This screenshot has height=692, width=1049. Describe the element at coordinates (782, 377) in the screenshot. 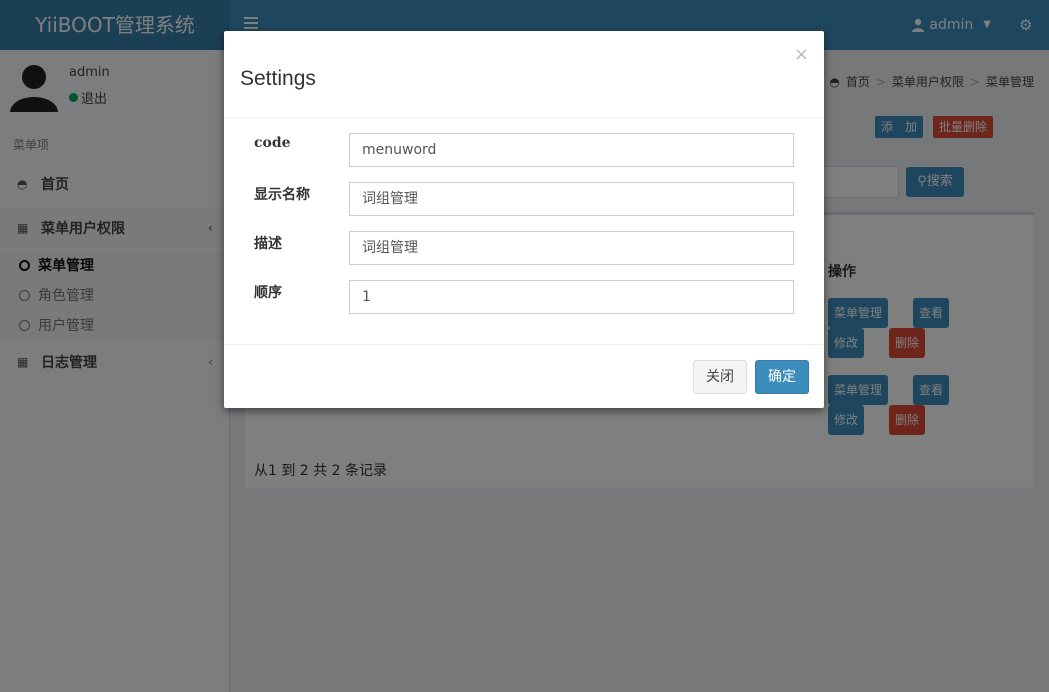

I see `confirm-button: 确定` at that location.